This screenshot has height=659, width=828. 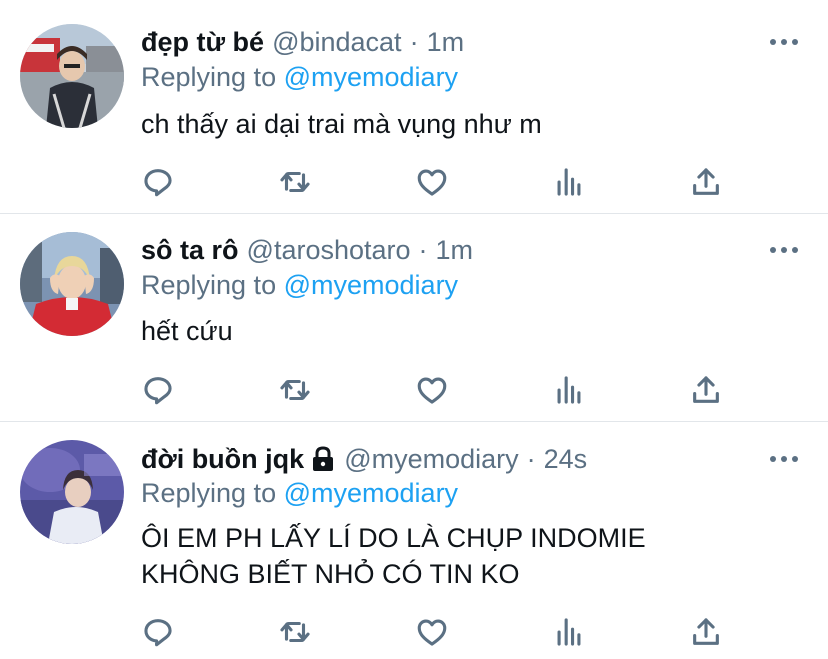 What do you see at coordinates (202, 42) in the screenshot?
I see `display-name: đẹp từ bé` at bounding box center [202, 42].